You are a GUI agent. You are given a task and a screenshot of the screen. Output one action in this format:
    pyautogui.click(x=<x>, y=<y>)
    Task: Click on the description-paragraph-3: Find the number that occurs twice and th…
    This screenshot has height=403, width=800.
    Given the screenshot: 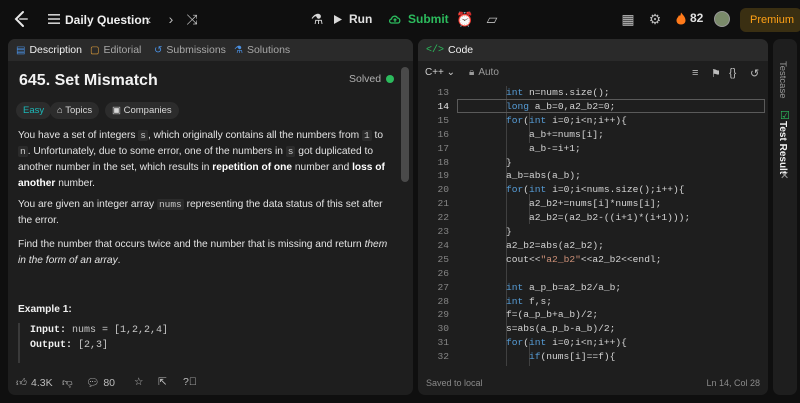 What is the action you would take?
    pyautogui.click(x=203, y=252)
    